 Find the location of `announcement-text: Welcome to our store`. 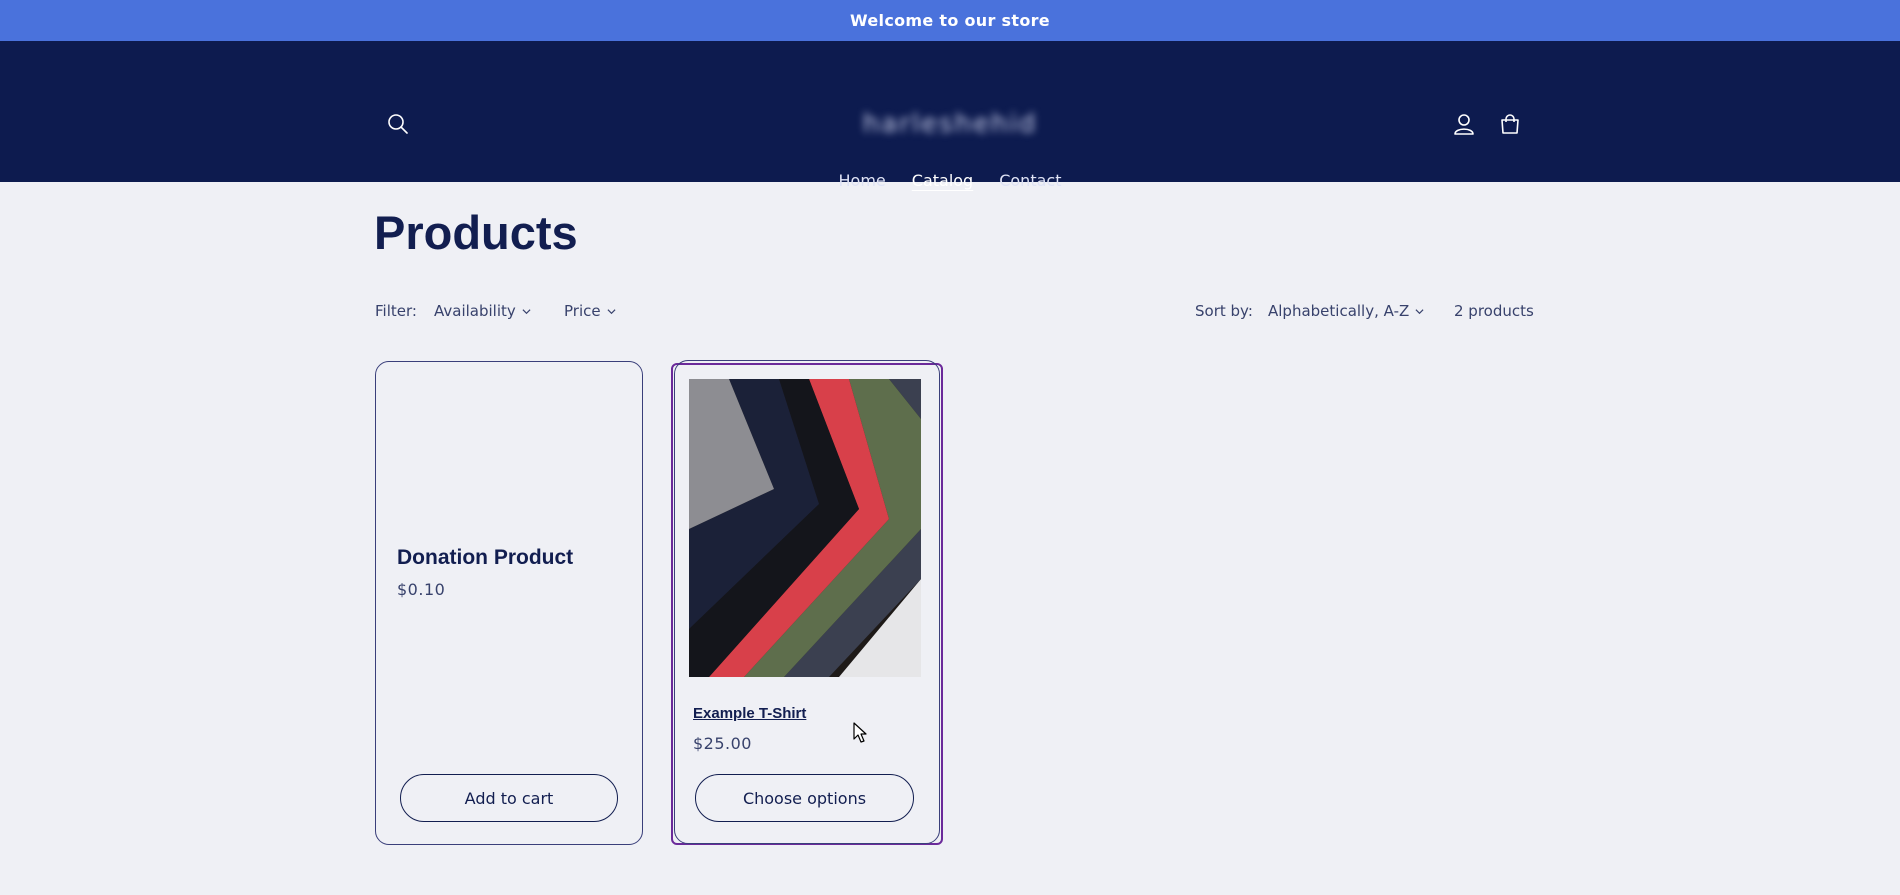

announcement-text: Welcome to our store is located at coordinates (950, 20).